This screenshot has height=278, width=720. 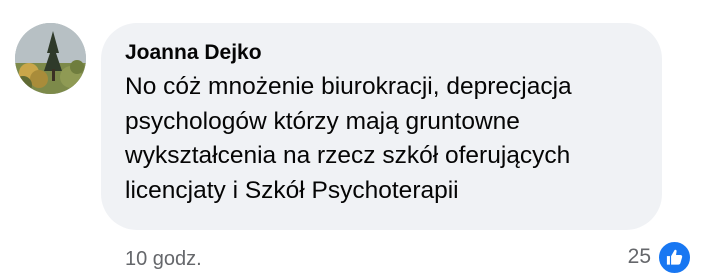 I want to click on reaction-summary: 25, so click(x=659, y=257).